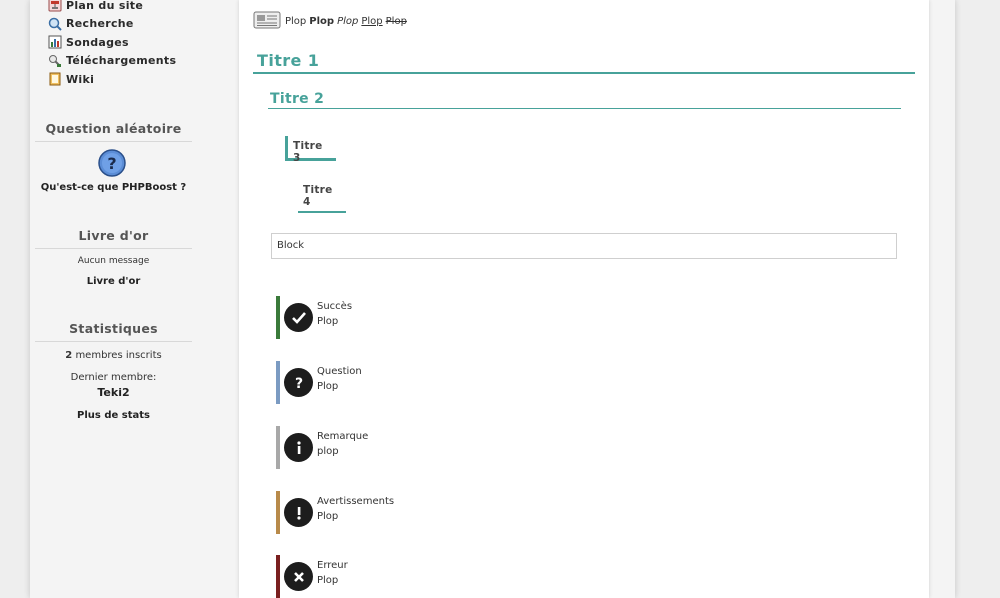 This screenshot has width=1000, height=598. I want to click on download-icon, so click(55, 61).